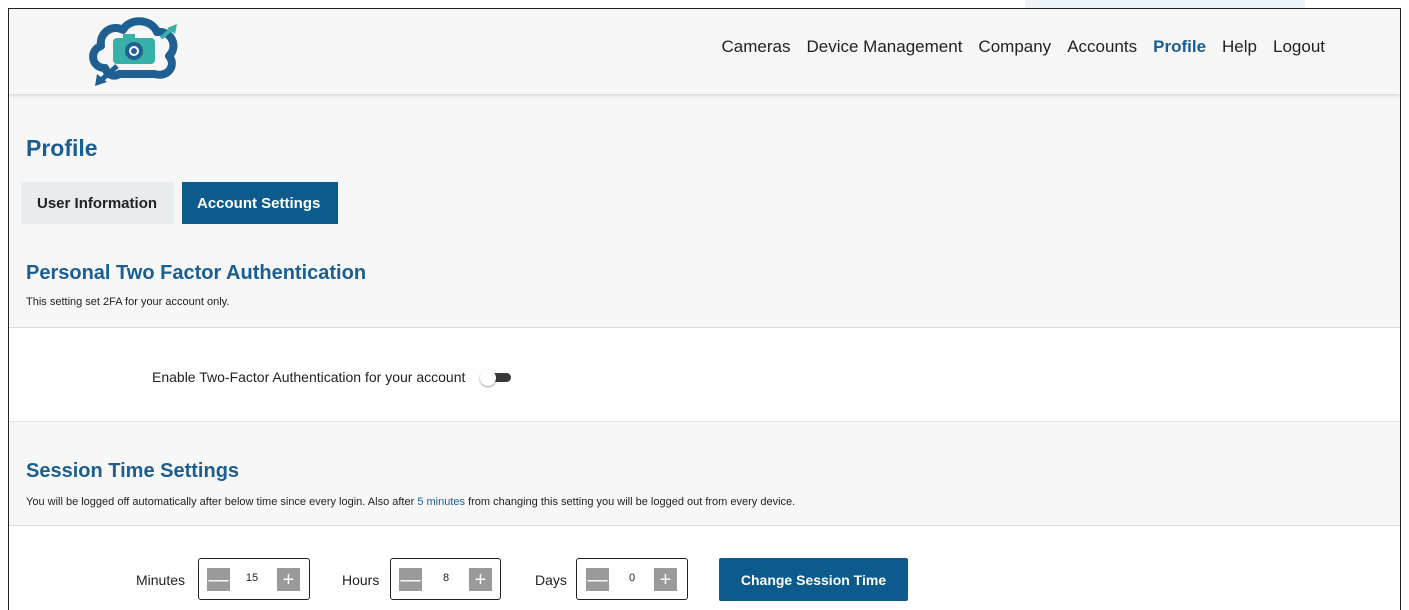 Image resolution: width=1409 pixels, height=610 pixels. Describe the element at coordinates (1165, 4) in the screenshot. I see `top-fade` at that location.